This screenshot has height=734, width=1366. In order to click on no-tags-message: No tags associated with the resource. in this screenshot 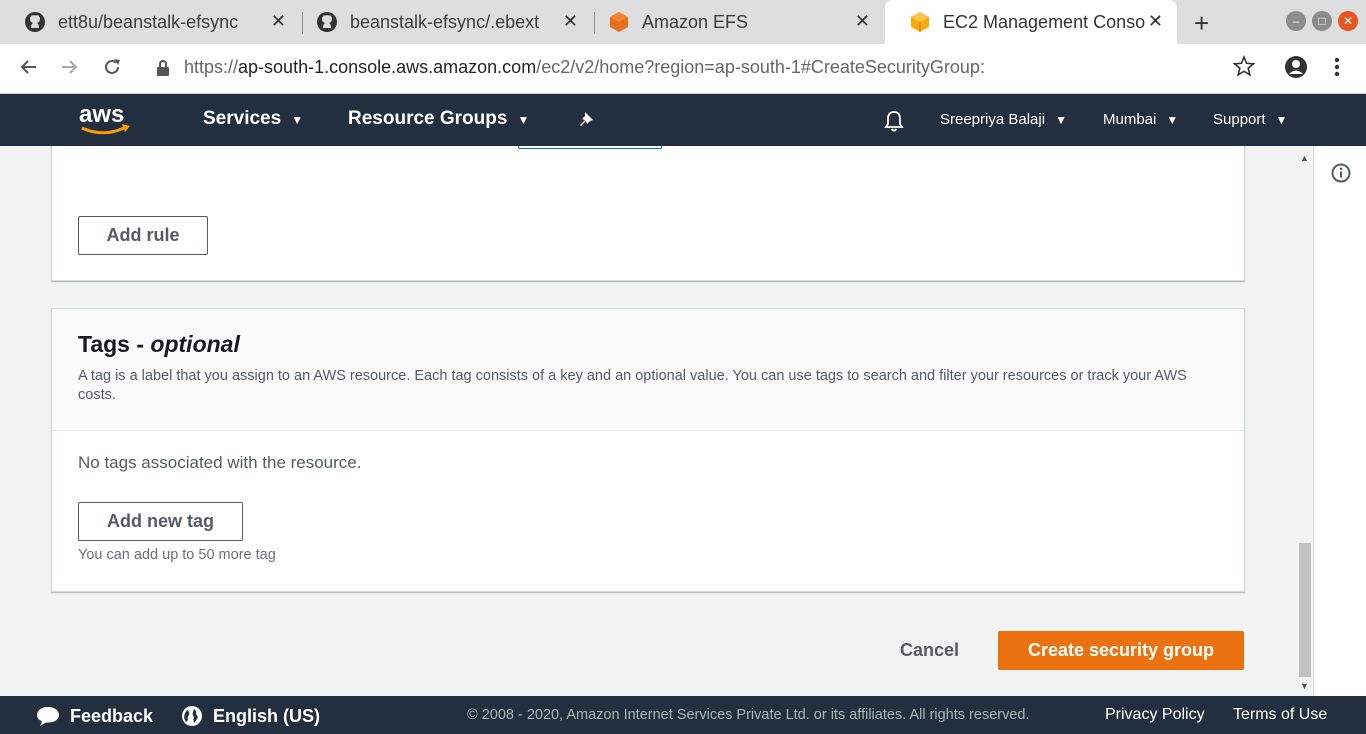, I will do `click(220, 462)`.